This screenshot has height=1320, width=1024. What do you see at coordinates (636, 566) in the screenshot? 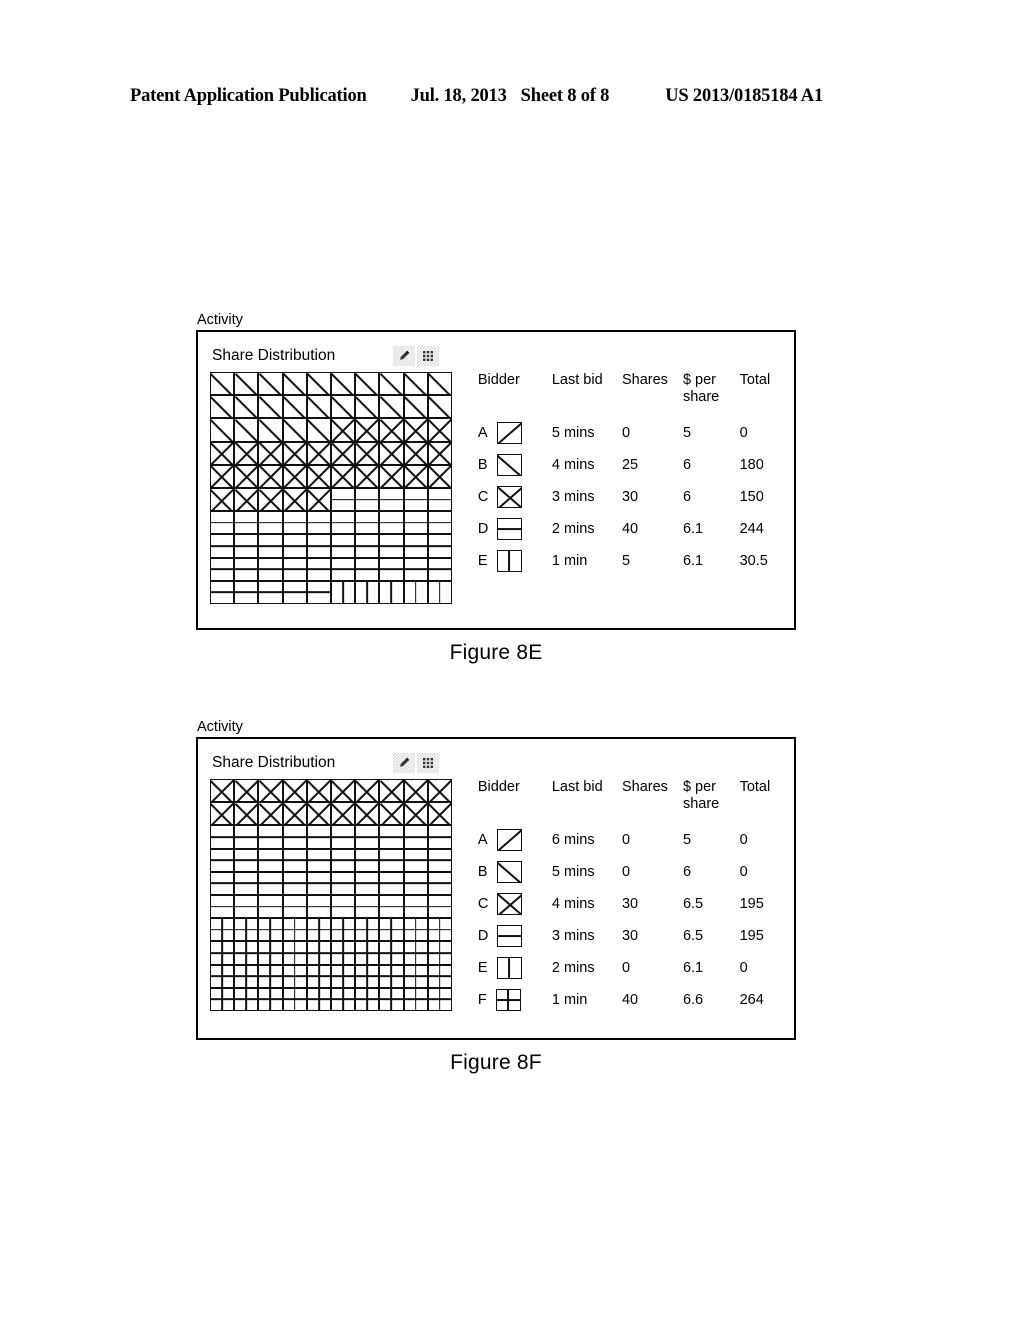
I see `table-row: E 1 min 5 6.1 30.5` at bounding box center [636, 566].